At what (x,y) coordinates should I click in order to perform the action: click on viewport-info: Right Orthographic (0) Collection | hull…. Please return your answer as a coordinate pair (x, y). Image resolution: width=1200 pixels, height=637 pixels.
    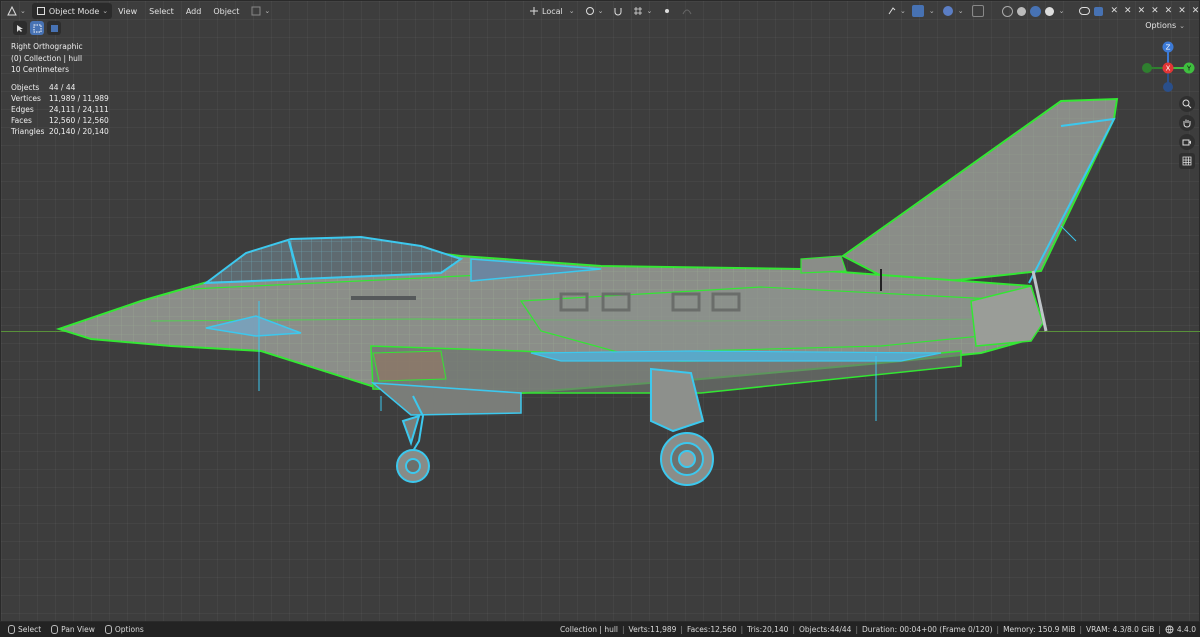
    Looking at the image, I should click on (47, 58).